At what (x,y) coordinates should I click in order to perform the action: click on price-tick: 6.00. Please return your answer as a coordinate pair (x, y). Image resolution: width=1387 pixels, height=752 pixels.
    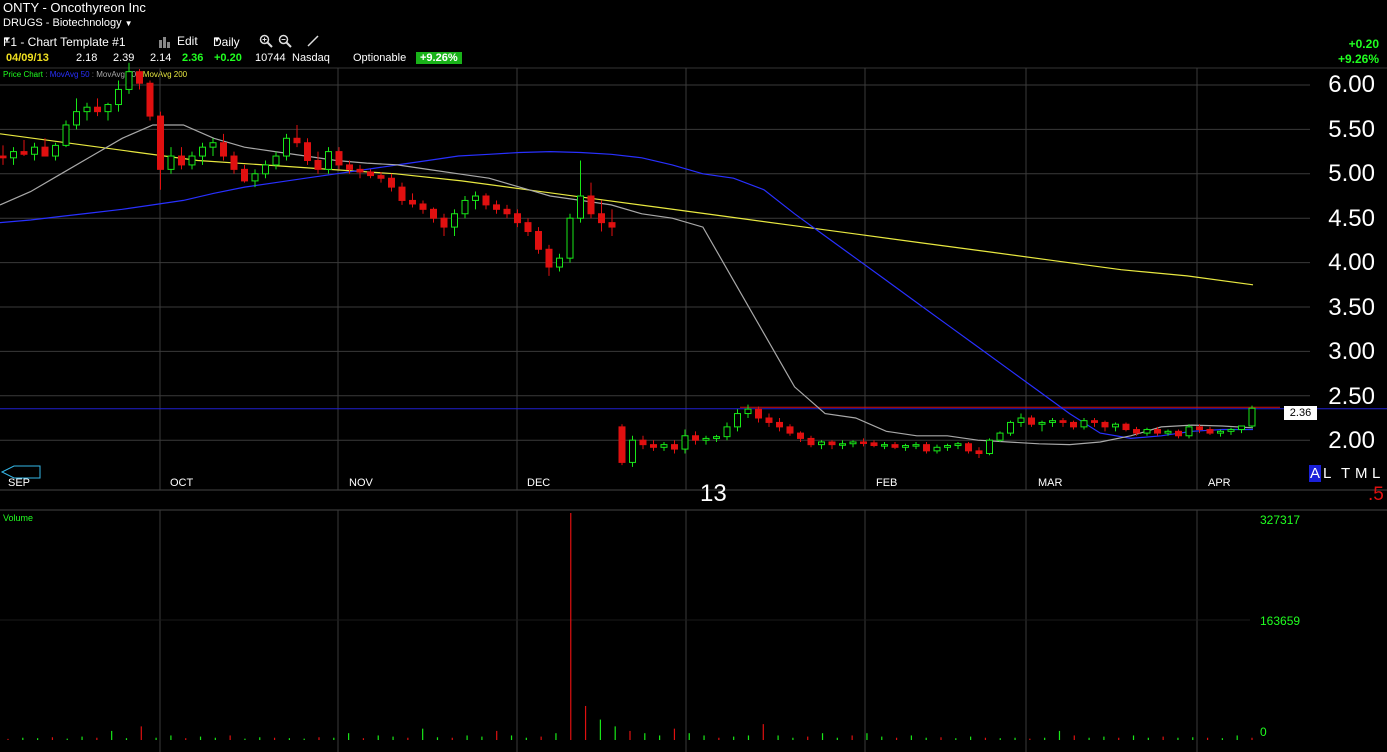
    Looking at the image, I should click on (1351, 84).